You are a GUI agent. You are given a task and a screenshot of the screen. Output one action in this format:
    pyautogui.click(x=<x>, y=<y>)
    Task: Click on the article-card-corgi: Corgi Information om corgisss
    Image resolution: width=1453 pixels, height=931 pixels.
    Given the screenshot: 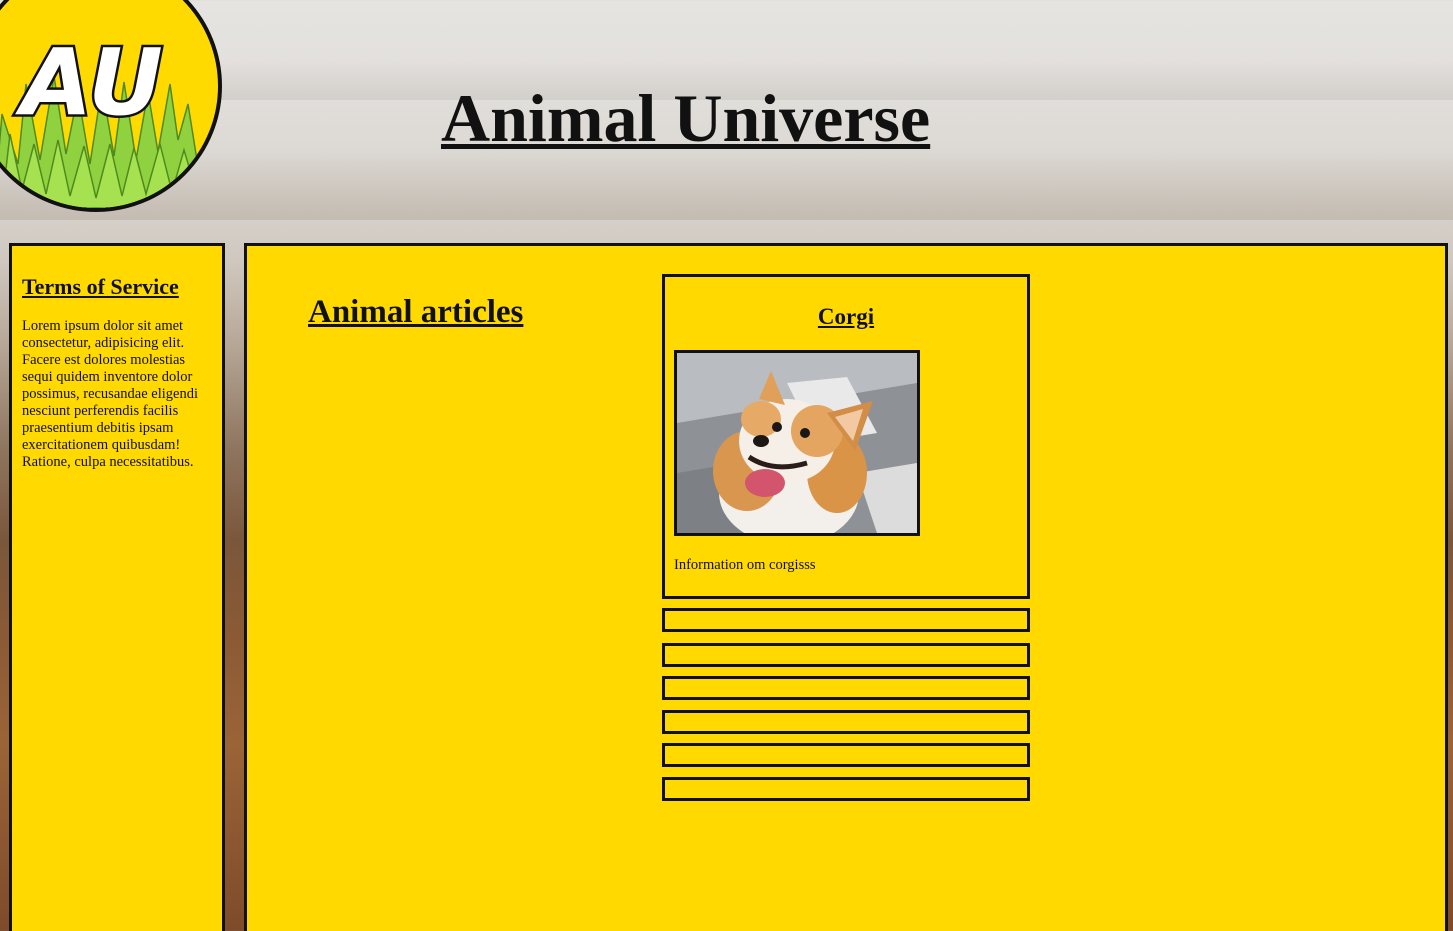 What is the action you would take?
    pyautogui.click(x=846, y=436)
    